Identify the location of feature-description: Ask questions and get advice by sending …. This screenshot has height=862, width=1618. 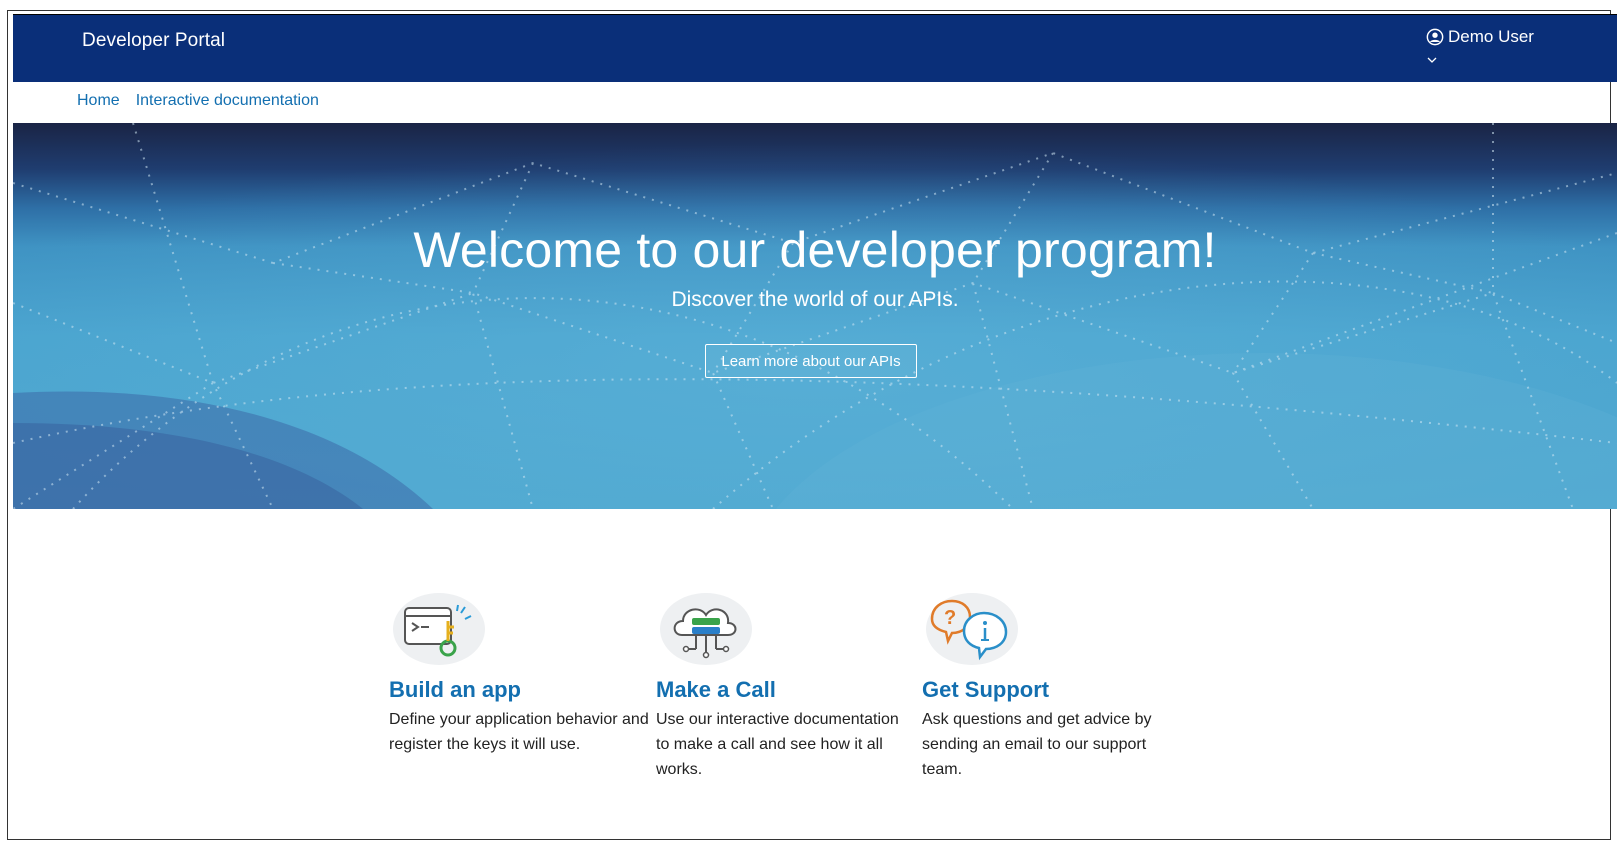
(1037, 744).